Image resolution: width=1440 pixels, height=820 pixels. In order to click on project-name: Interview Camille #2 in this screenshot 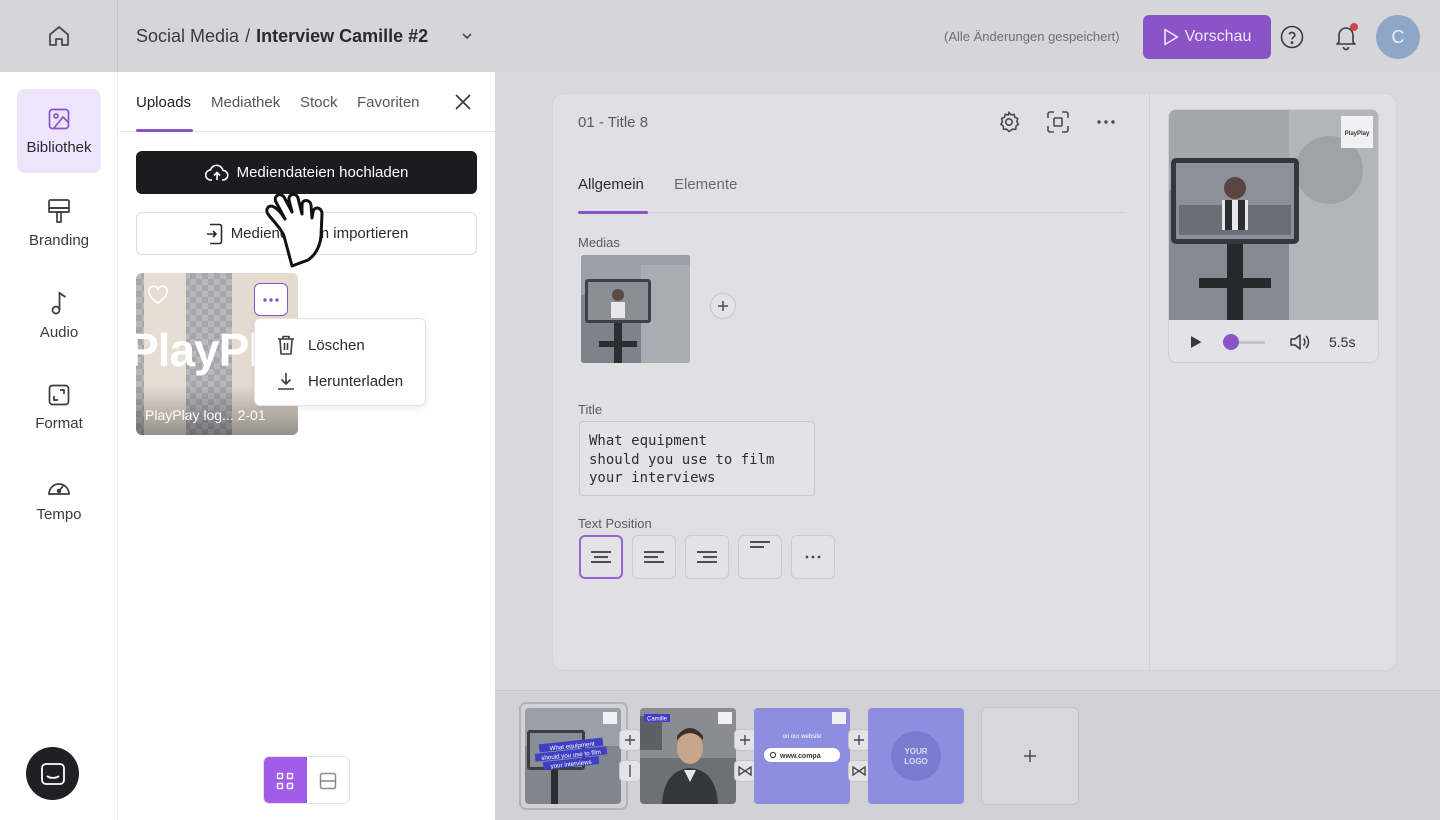, I will do `click(342, 36)`.